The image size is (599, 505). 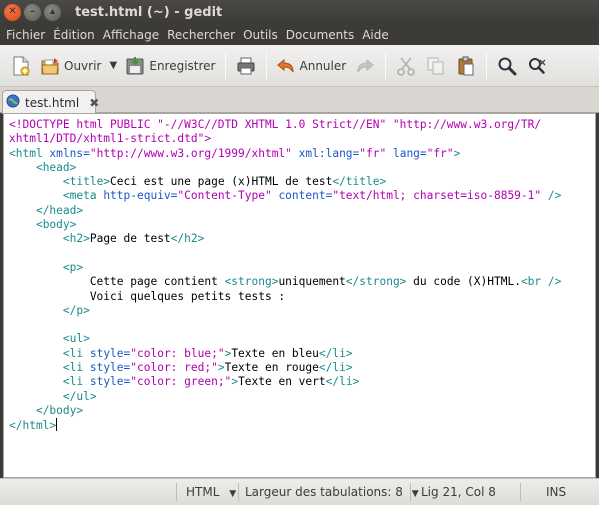 I want to click on menu-affichage: Affichage, so click(x=131, y=35).